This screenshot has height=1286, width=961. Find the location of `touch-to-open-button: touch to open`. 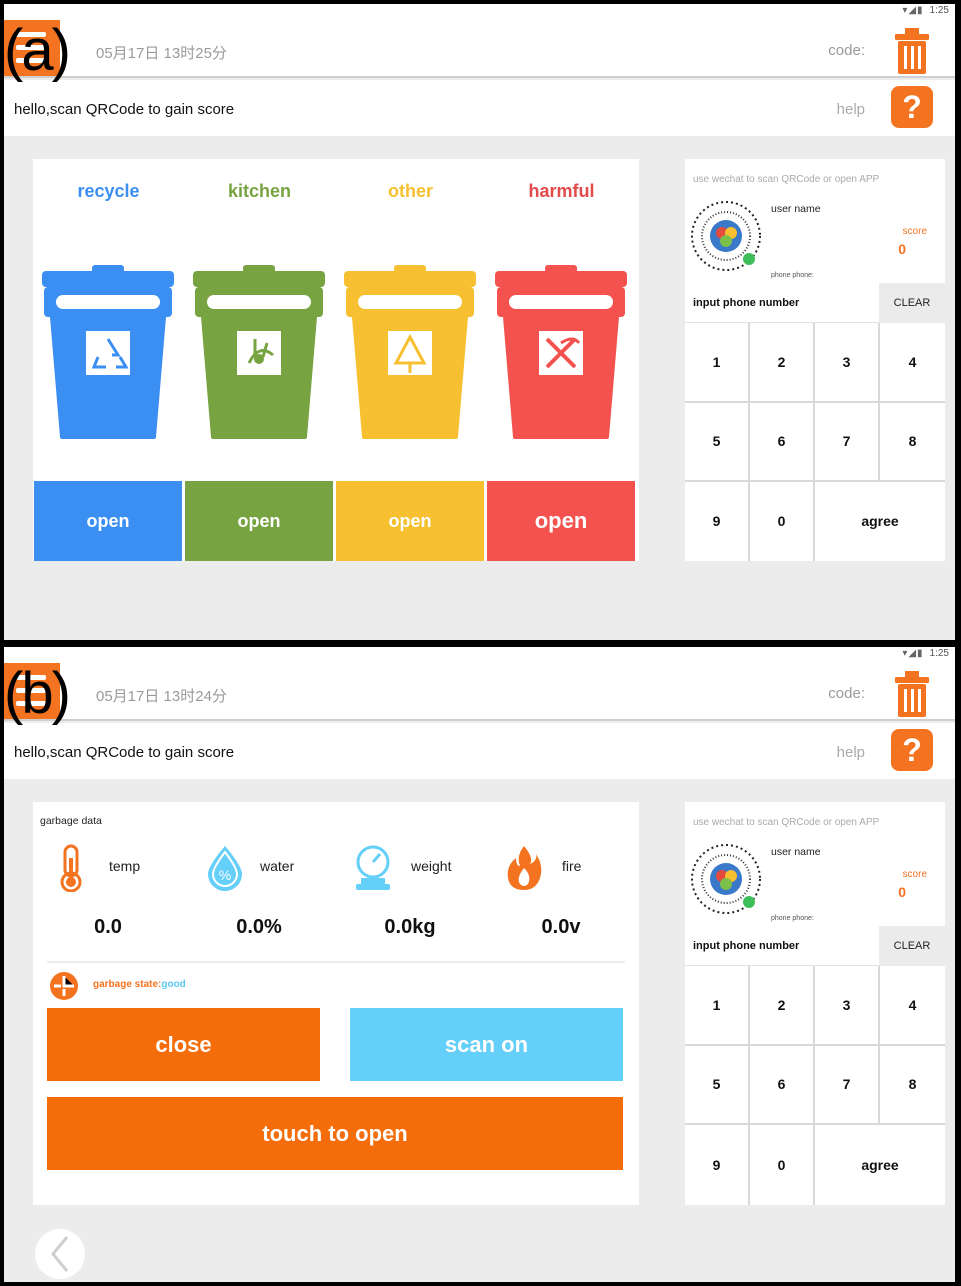

touch-to-open-button: touch to open is located at coordinates (335, 1133).